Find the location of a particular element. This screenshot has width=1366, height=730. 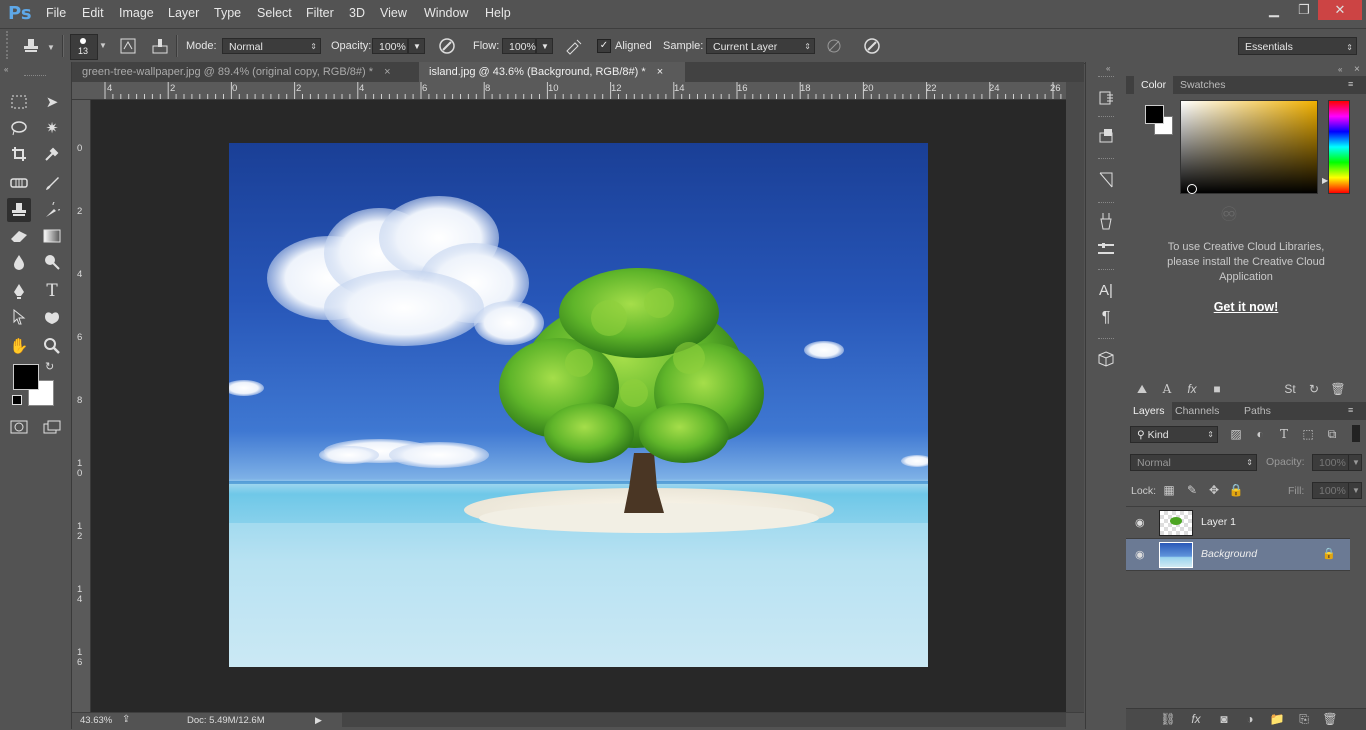

menu-window: Window is located at coordinates (446, 13).